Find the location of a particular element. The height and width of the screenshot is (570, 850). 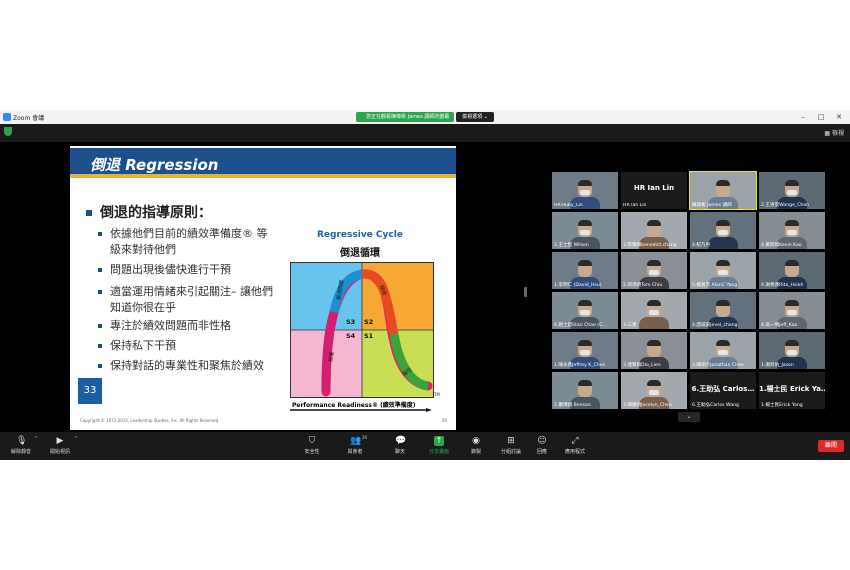

participant-tile: 3.陳雅偵Jocelyn_Chen is located at coordinates (654, 390).